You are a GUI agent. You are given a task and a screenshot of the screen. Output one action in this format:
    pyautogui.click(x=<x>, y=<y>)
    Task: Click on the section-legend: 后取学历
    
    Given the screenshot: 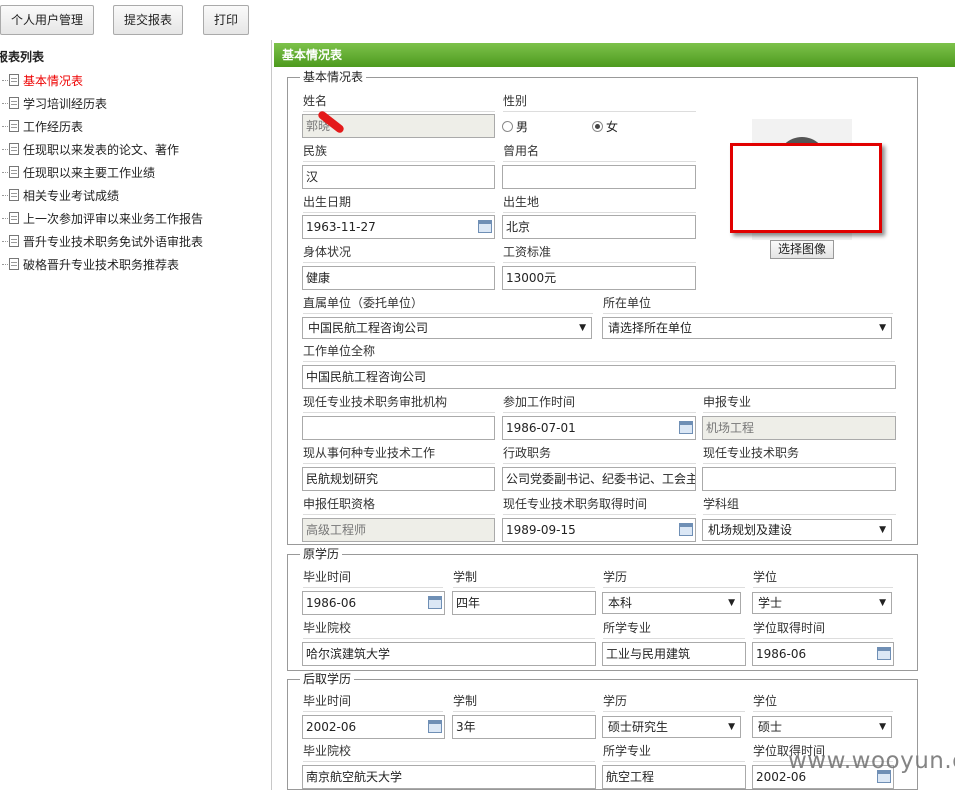 What is the action you would take?
    pyautogui.click(x=327, y=679)
    